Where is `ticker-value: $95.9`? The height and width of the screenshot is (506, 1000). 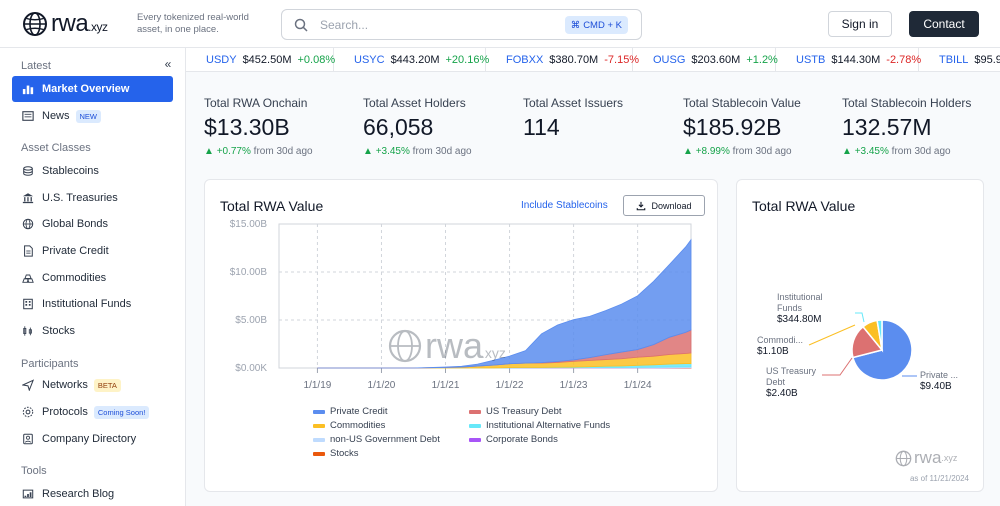 ticker-value: $95.9 is located at coordinates (987, 59).